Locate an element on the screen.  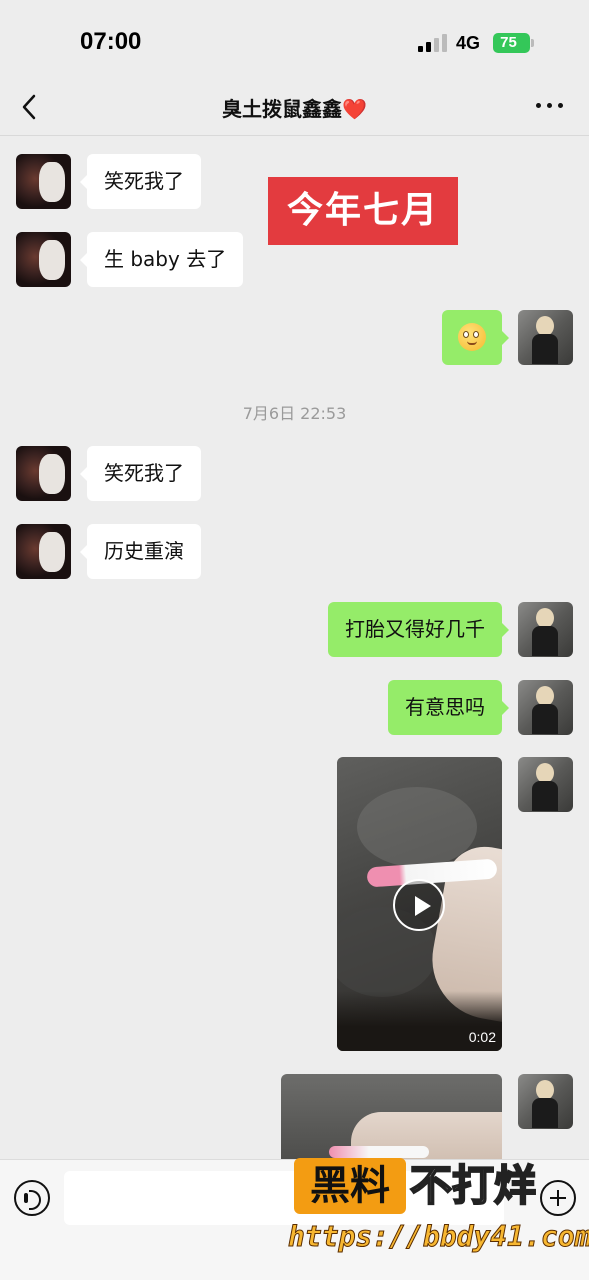
chat-title: 臭土拨鼠鑫鑫❤️ is located at coordinates (294, 107).